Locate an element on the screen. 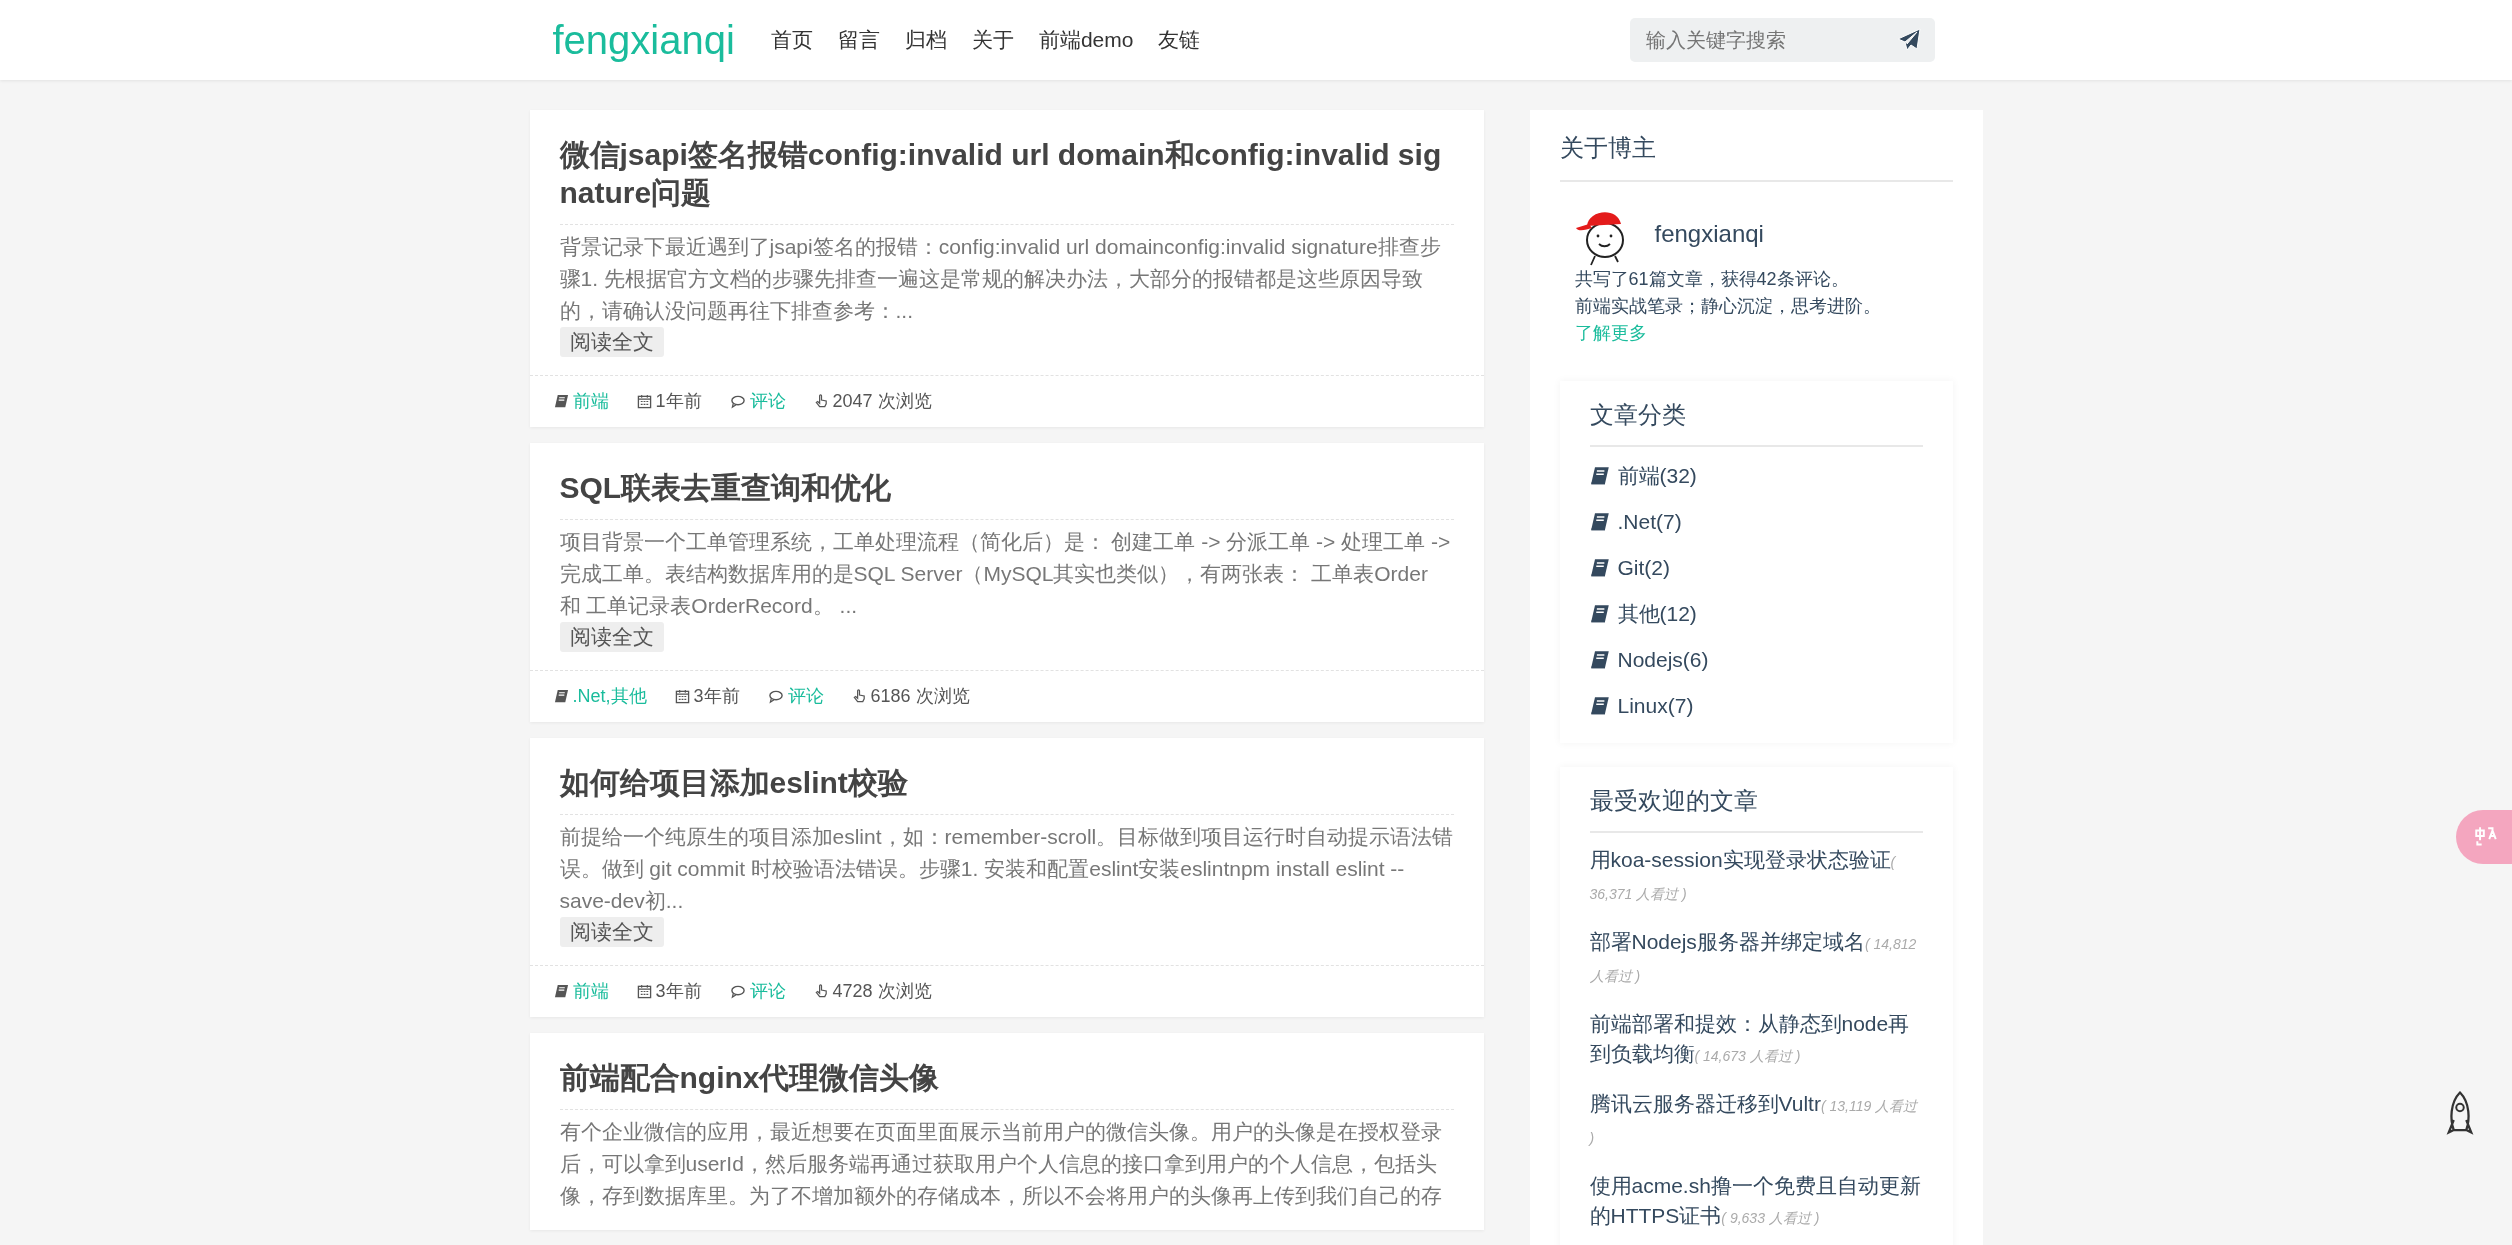  view-count: ( 9,633 人看过 ) is located at coordinates (1770, 1218).